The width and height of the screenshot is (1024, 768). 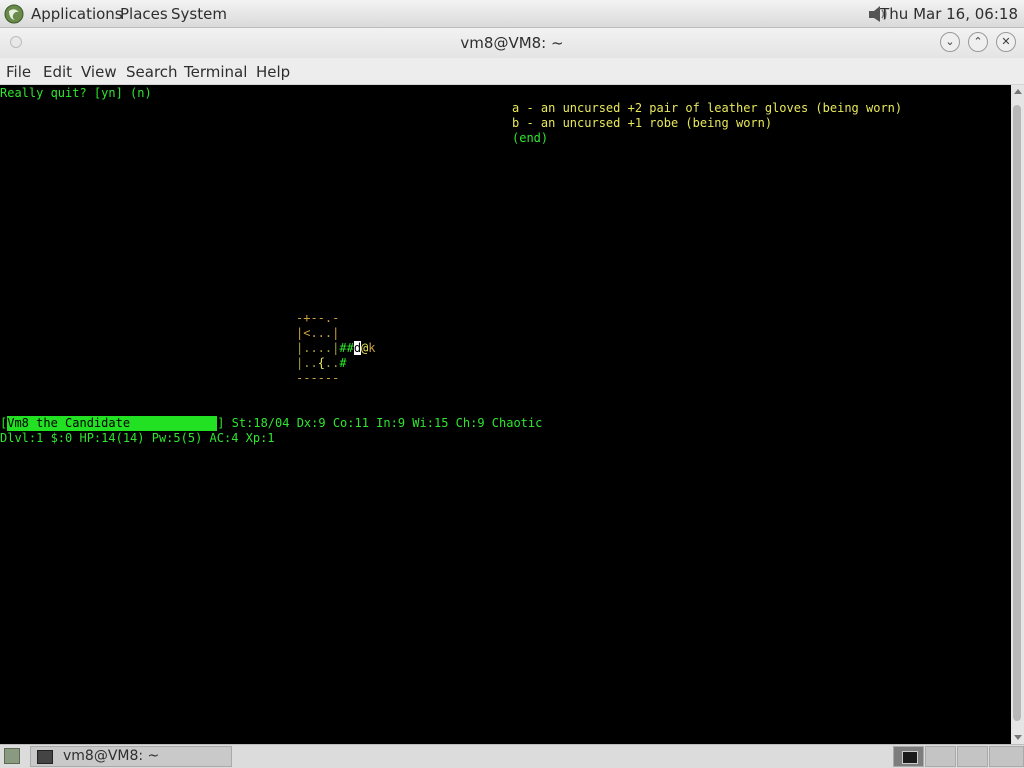 What do you see at coordinates (530, 138) in the screenshot?
I see `inventory-end: (end)` at bounding box center [530, 138].